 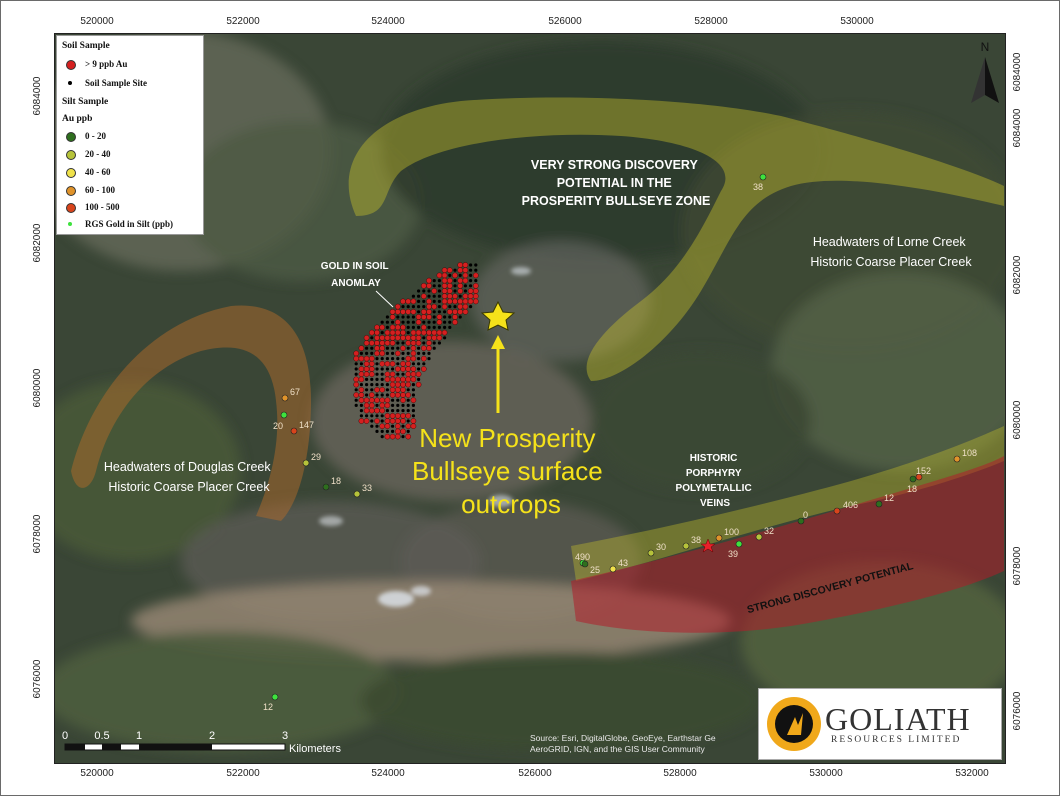 I want to click on x-tick-top: 524000, so click(x=388, y=21).